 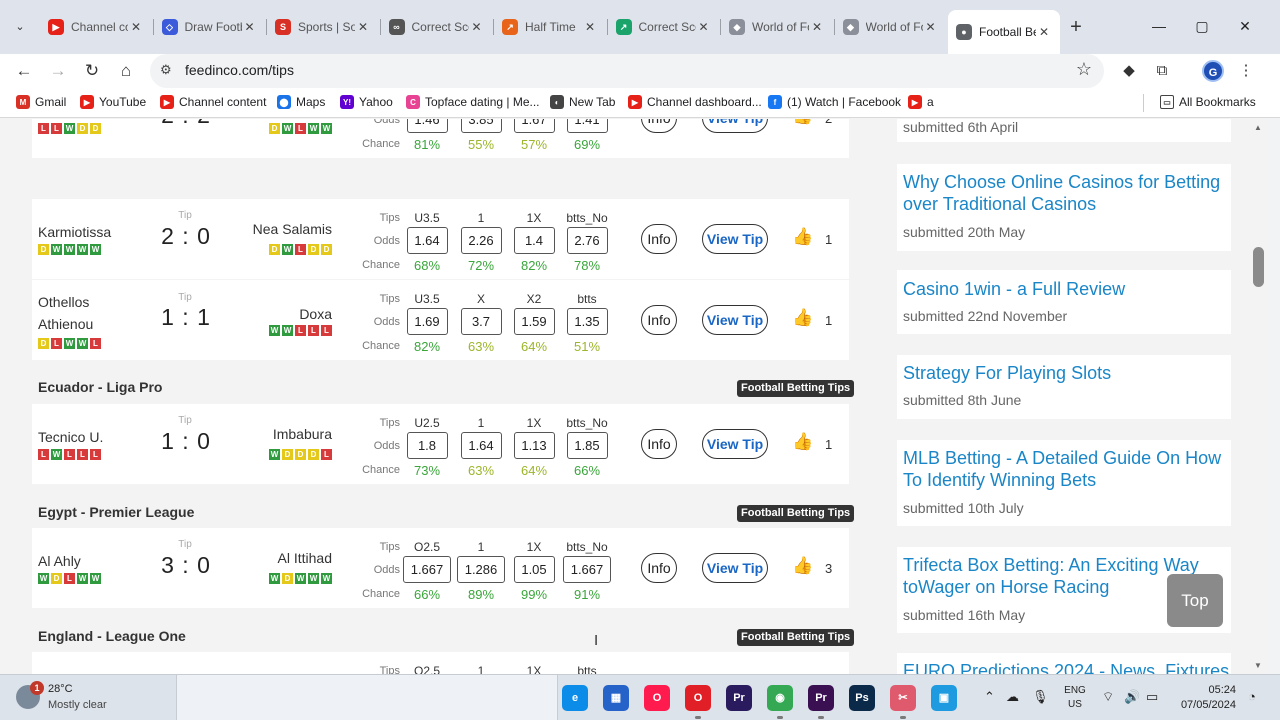 I want to click on edge-icon: e, so click(x=575, y=698).